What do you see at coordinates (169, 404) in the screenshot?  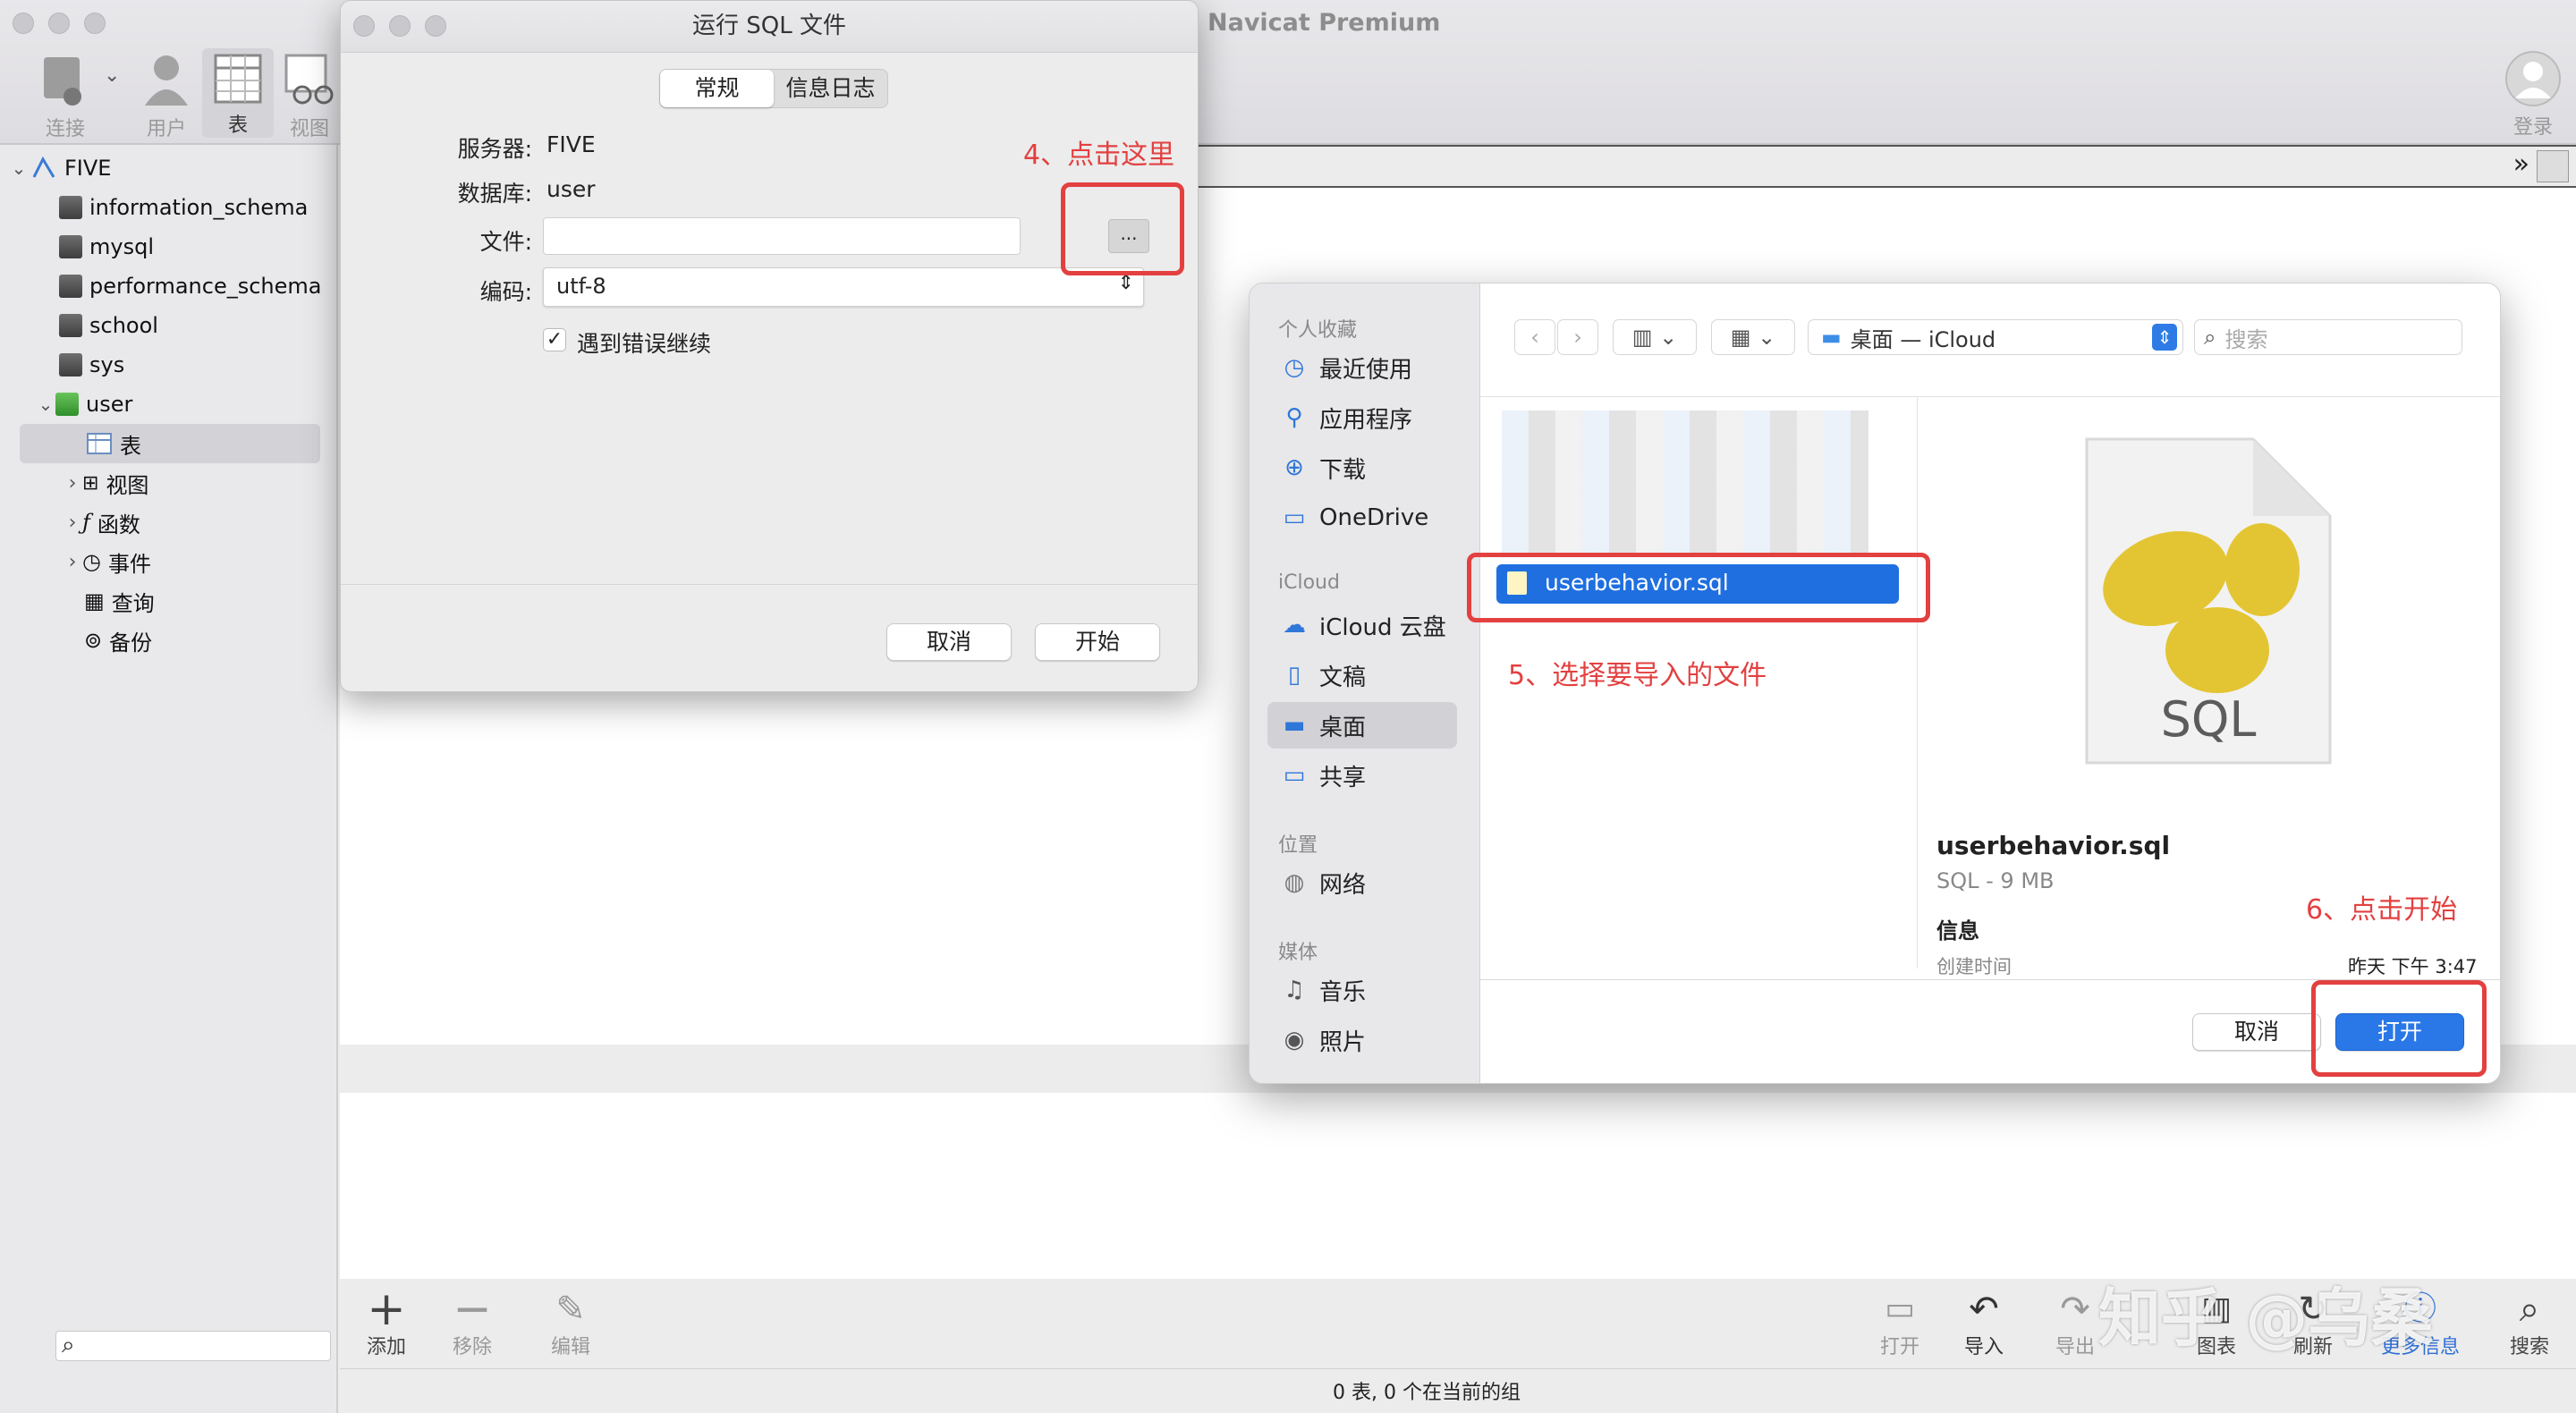 I see `tree-item-database-open: ⌄ user` at bounding box center [169, 404].